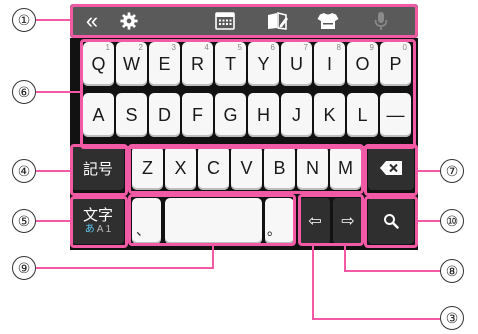 The height and width of the screenshot is (334, 478). What do you see at coordinates (99, 222) in the screenshot?
I see `highlight-mode-key` at bounding box center [99, 222].